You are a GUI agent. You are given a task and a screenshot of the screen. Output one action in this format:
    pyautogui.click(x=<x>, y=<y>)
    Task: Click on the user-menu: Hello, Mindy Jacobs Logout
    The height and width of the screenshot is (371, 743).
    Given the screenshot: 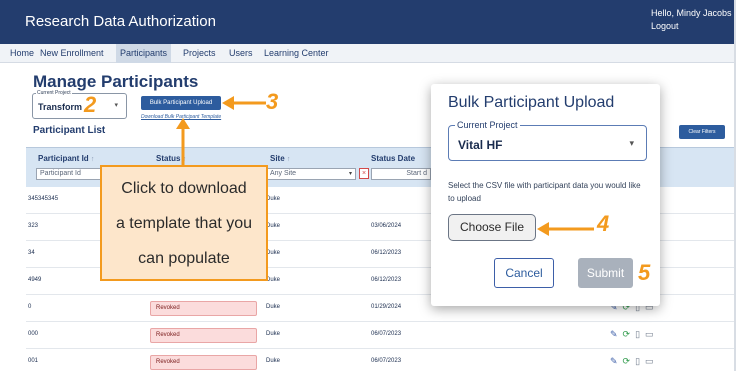 What is the action you would take?
    pyautogui.click(x=691, y=20)
    